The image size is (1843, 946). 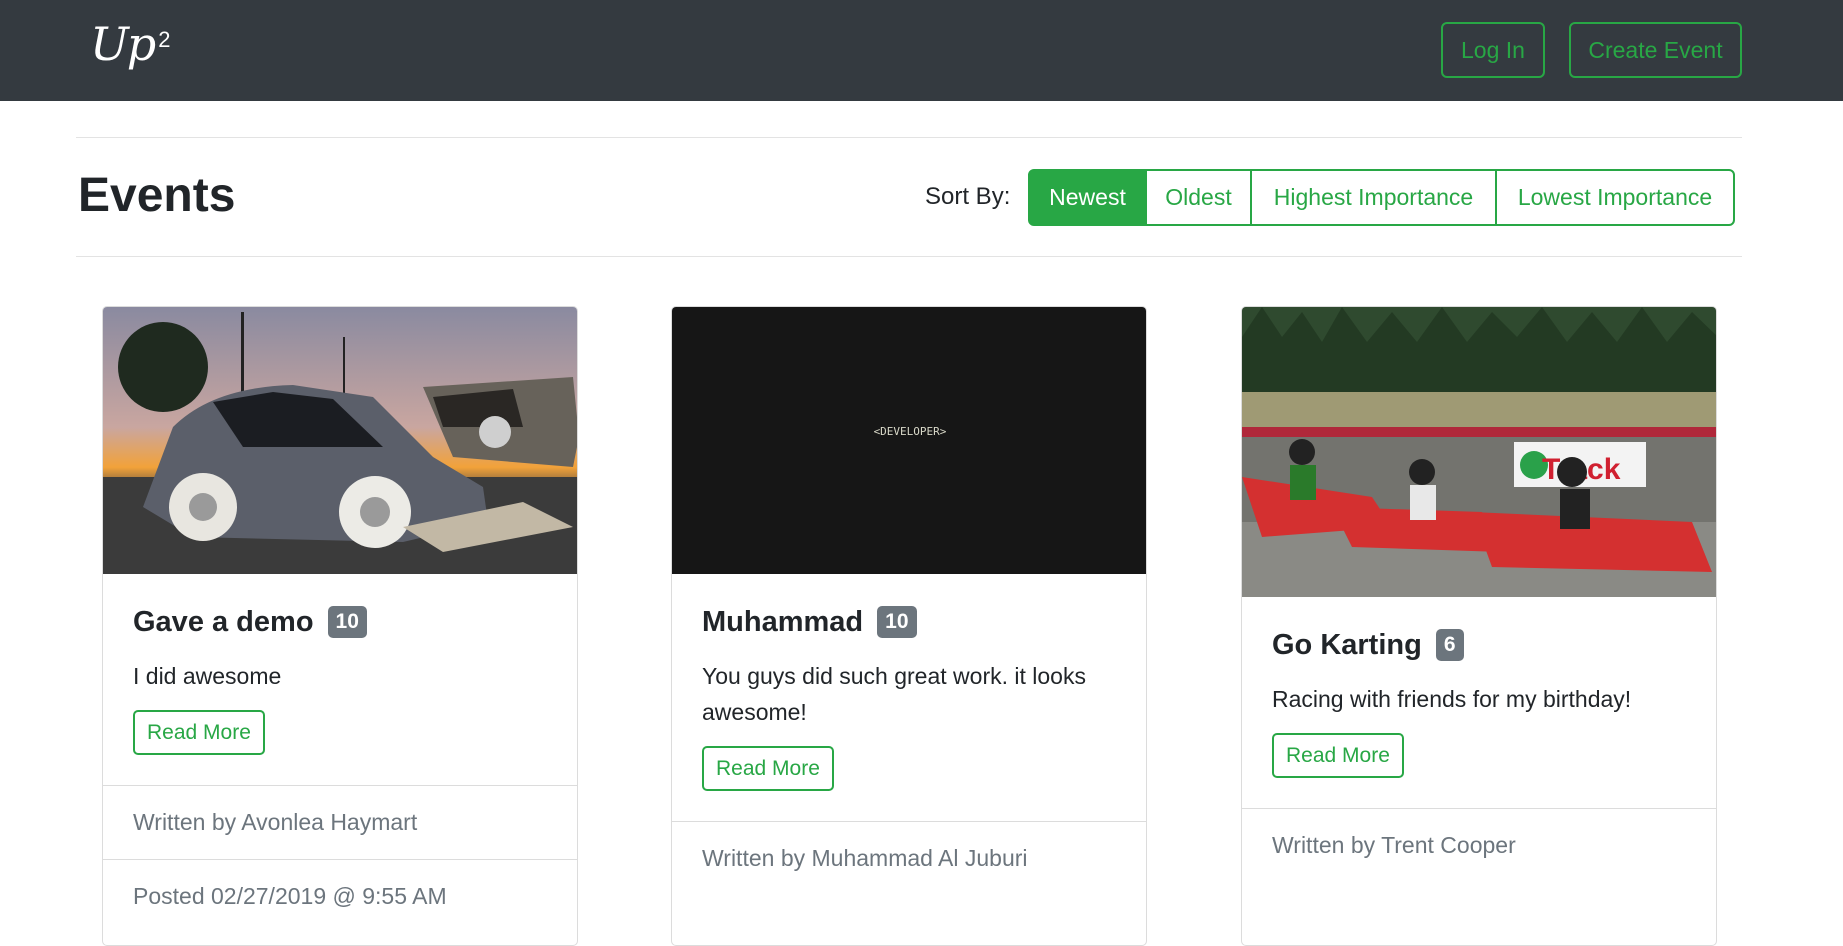 I want to click on event-title: Go Karting, so click(x=1347, y=645).